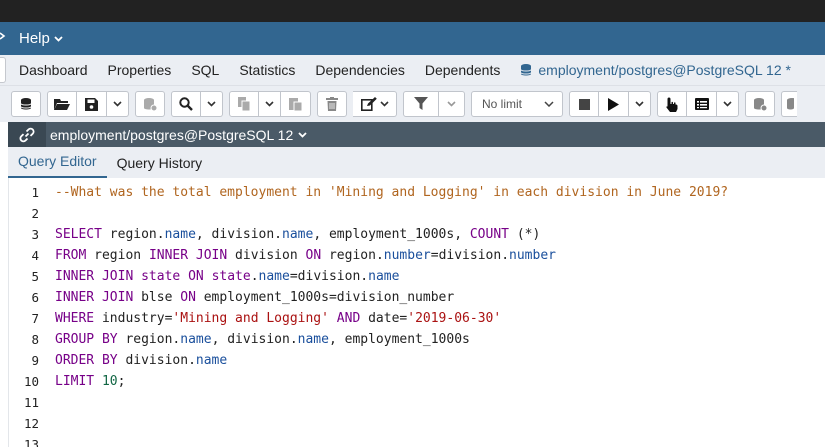 Image resolution: width=825 pixels, height=447 pixels. What do you see at coordinates (728, 104) in the screenshot?
I see `explain-options-dropdown` at bounding box center [728, 104].